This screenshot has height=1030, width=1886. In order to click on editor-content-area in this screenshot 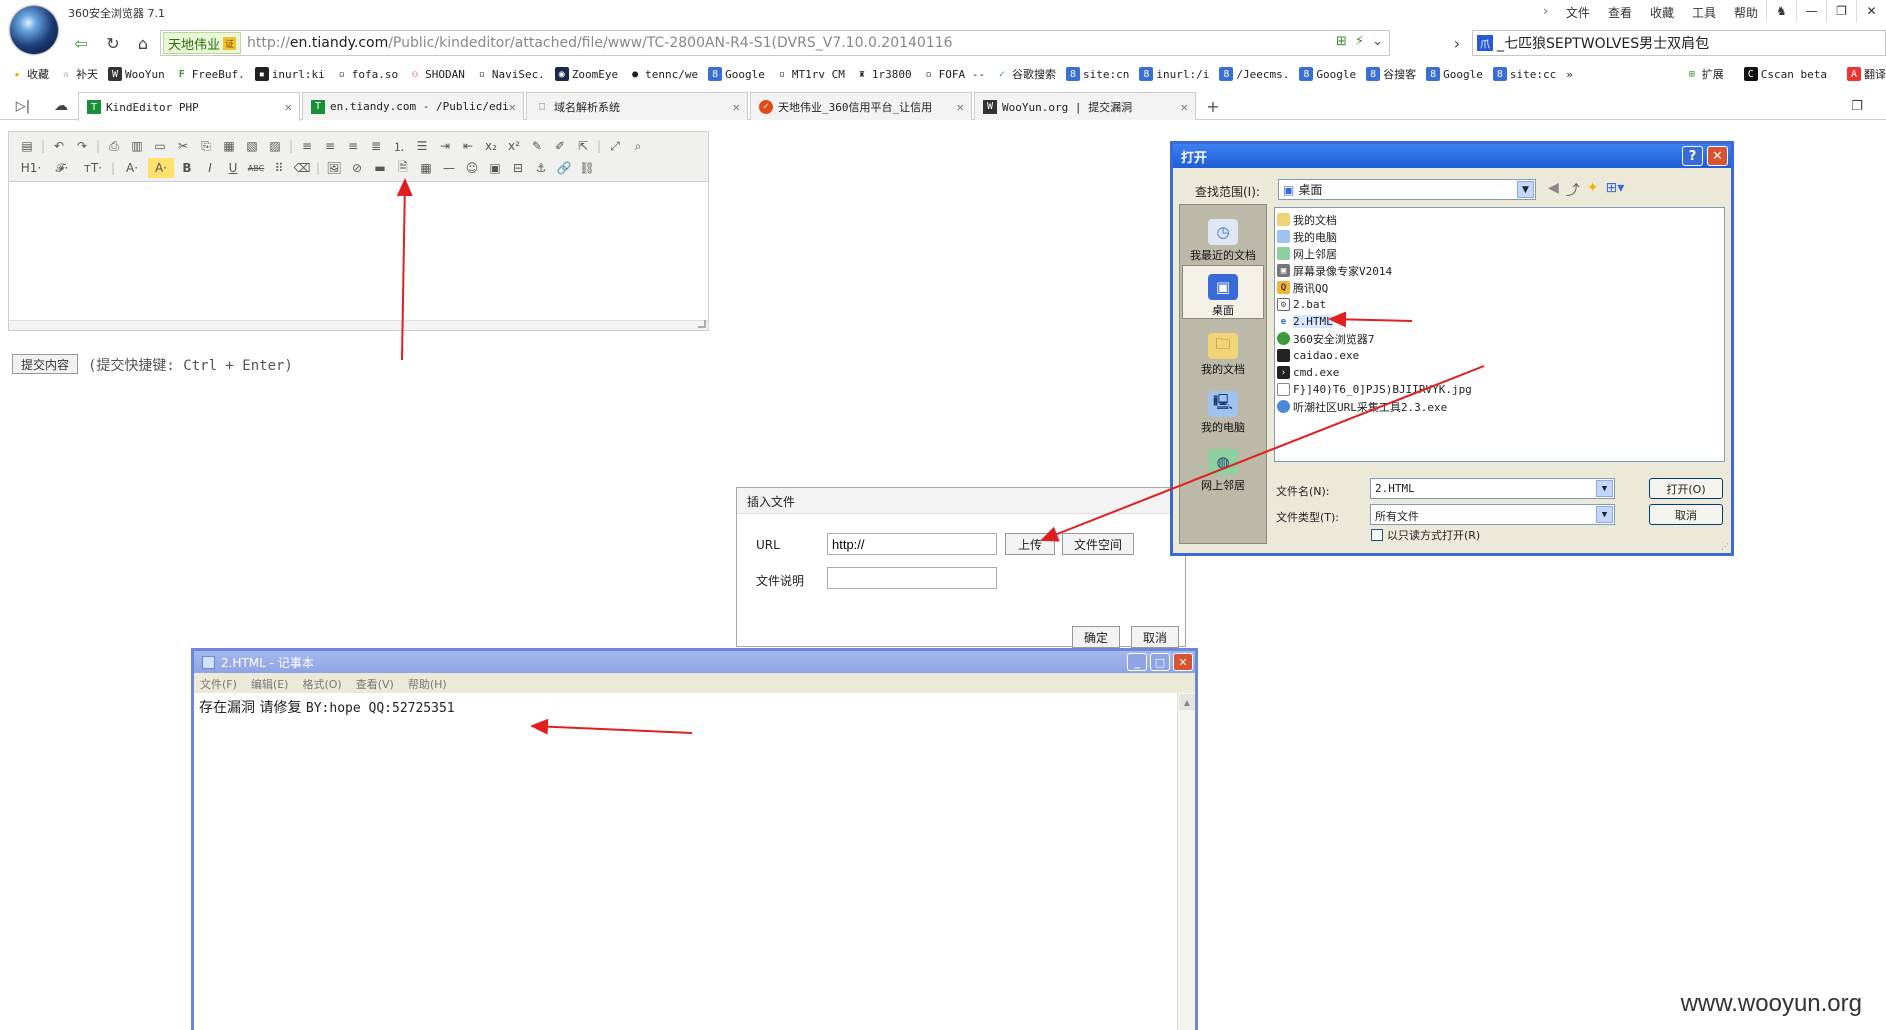, I will do `click(358, 251)`.